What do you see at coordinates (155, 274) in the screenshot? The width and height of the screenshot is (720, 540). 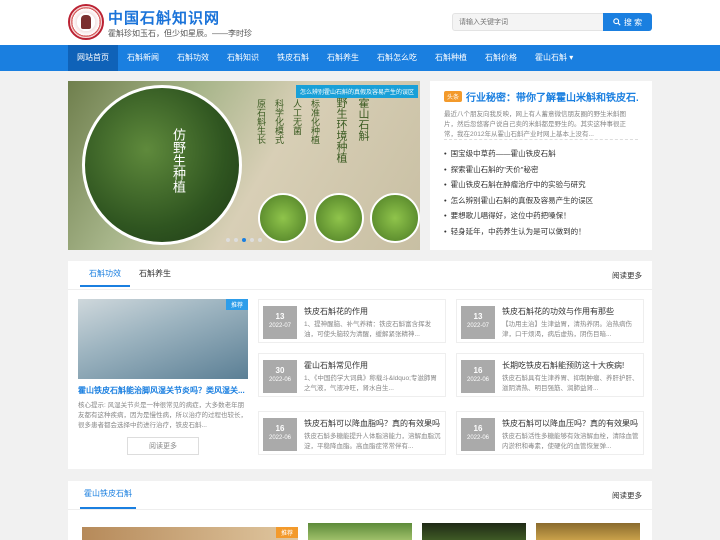 I see `tab-health: 石斛养生` at bounding box center [155, 274].